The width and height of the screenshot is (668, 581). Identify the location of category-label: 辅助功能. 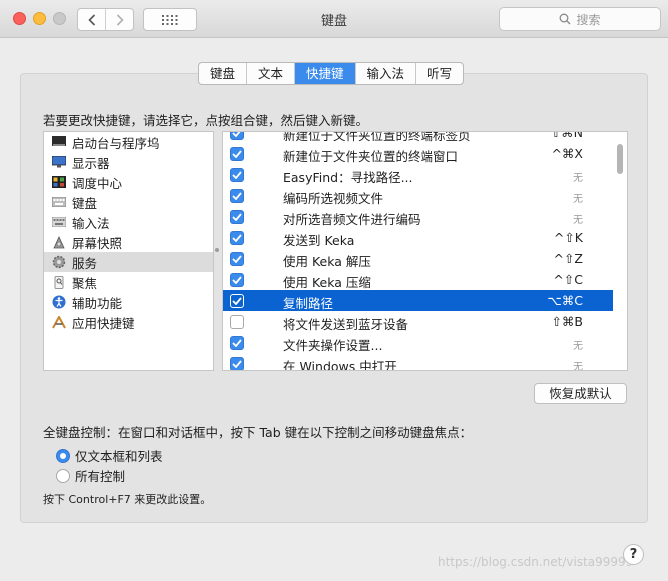
(97, 303).